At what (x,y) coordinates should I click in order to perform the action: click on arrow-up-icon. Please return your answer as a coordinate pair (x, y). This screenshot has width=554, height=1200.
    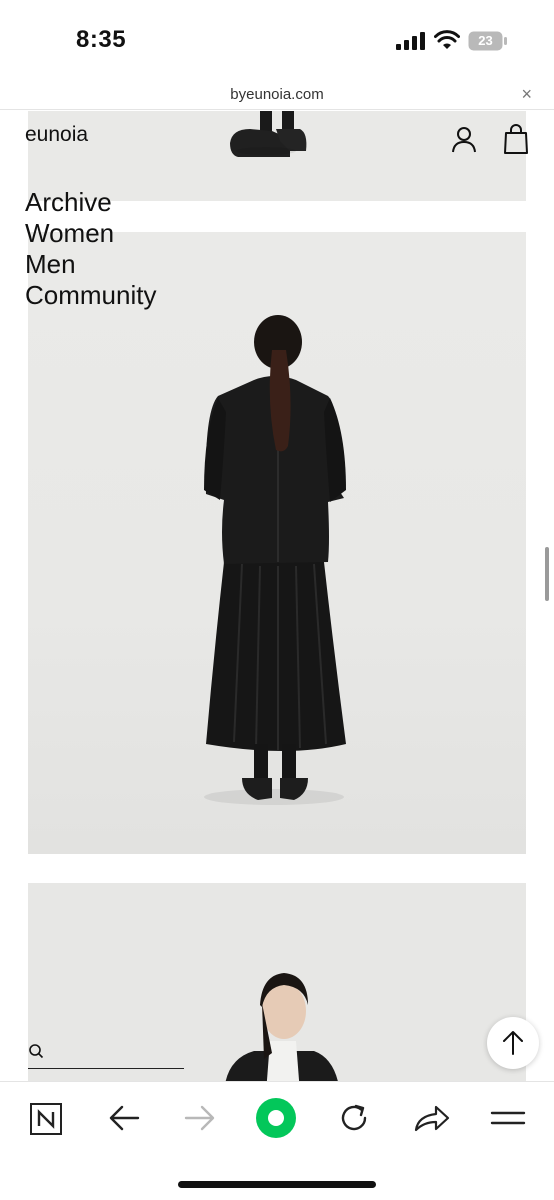
    Looking at the image, I should click on (513, 1043).